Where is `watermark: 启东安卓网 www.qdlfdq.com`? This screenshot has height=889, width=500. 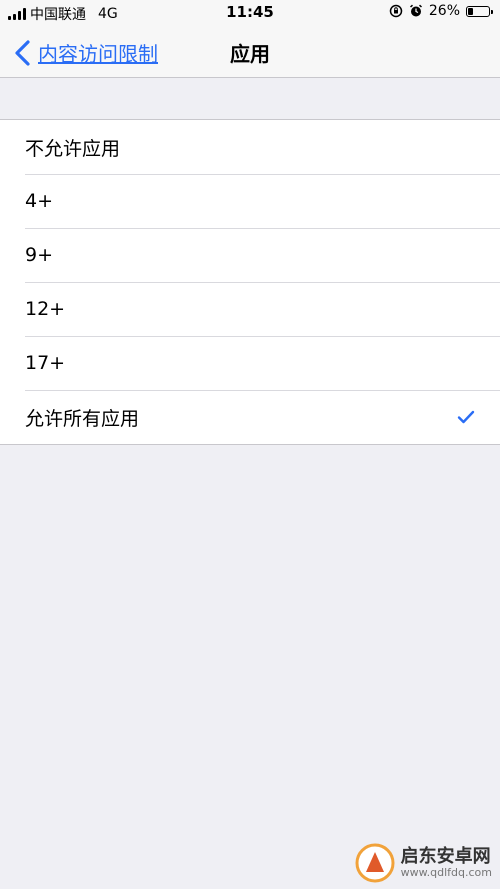
watermark: 启东安卓网 www.qdlfdq.com is located at coordinates (423, 863).